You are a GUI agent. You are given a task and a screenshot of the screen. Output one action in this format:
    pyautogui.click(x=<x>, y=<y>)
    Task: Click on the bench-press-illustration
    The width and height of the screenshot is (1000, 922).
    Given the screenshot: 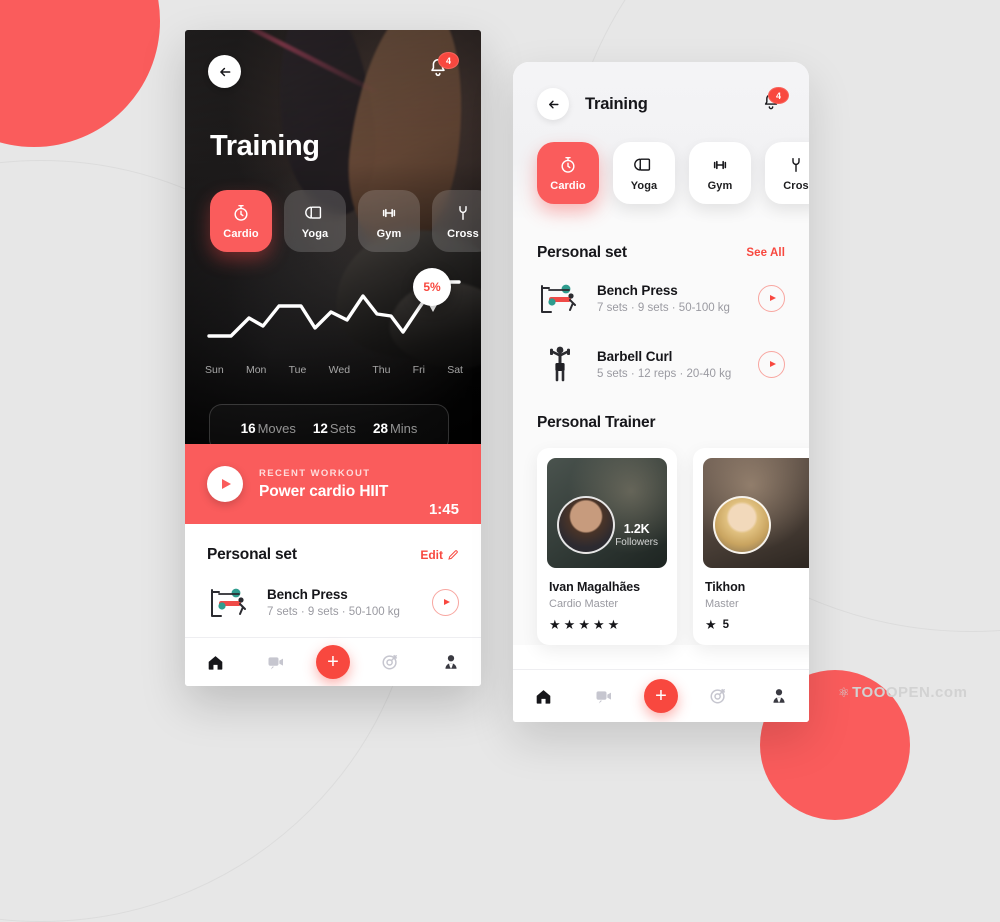 What is the action you would take?
    pyautogui.click(x=560, y=298)
    